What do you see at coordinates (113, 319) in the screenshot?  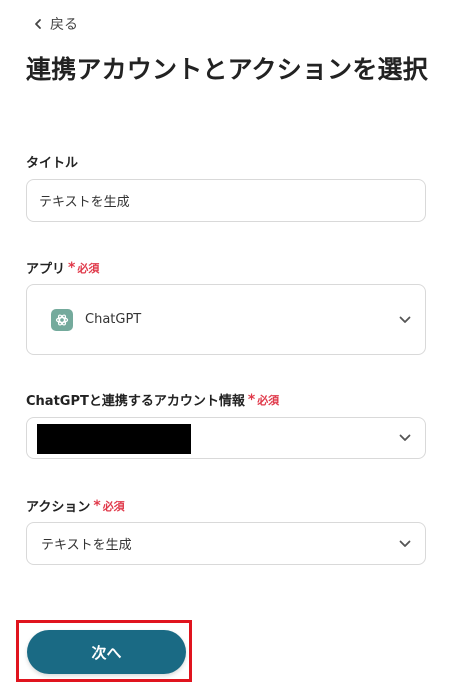 I see `app-select-value: ChatGPT` at bounding box center [113, 319].